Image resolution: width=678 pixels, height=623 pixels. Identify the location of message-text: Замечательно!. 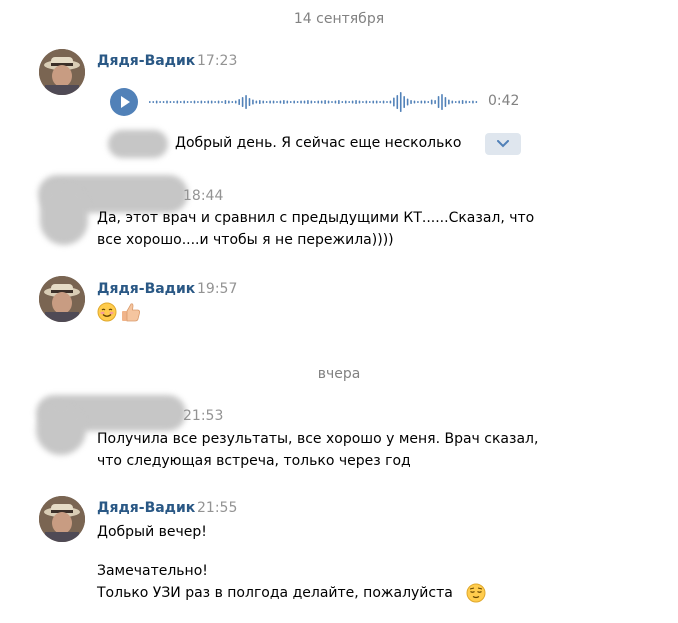
(152, 571).